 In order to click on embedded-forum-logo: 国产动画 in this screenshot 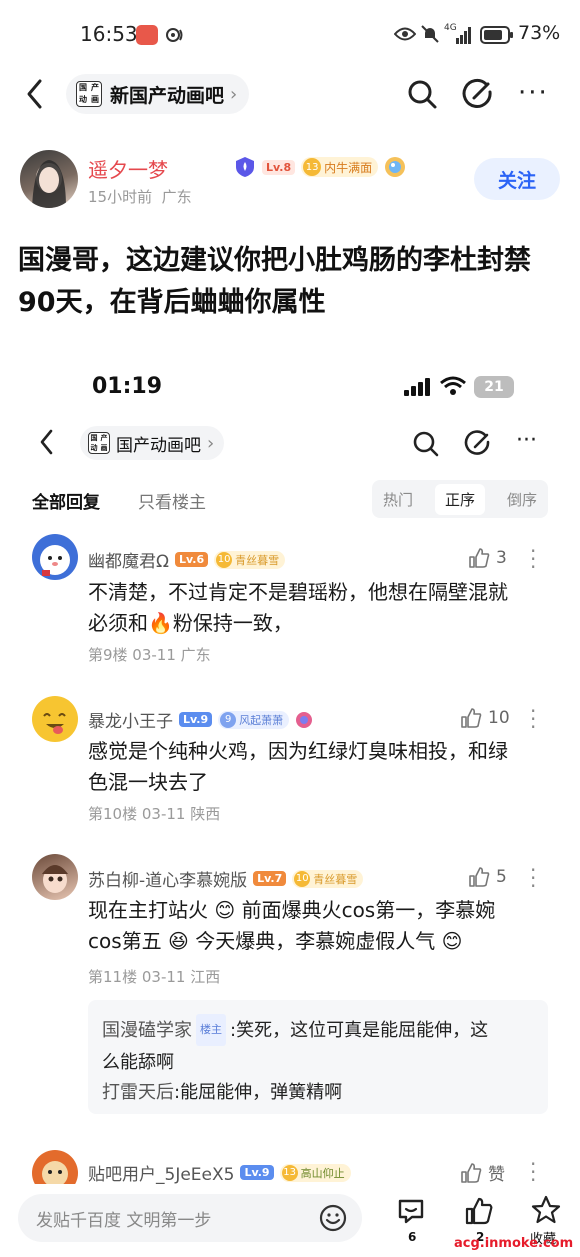, I will do `click(99, 443)`.